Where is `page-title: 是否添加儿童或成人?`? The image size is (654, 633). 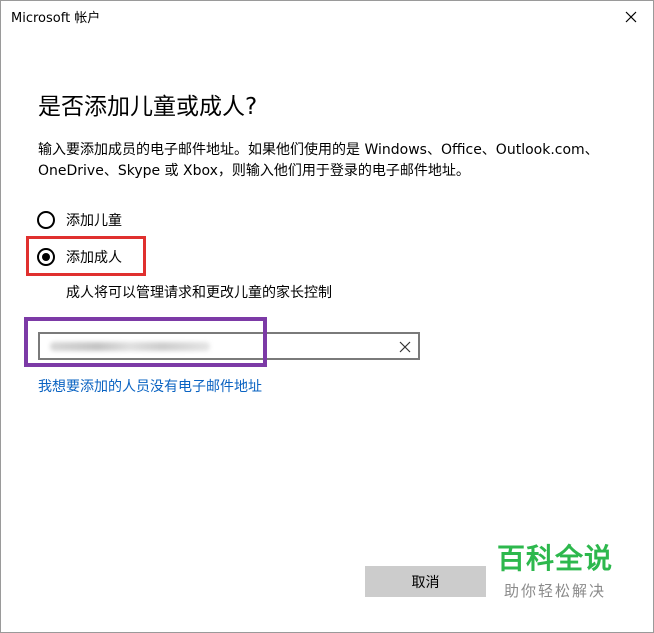
page-title: 是否添加儿童或成人? is located at coordinates (148, 107).